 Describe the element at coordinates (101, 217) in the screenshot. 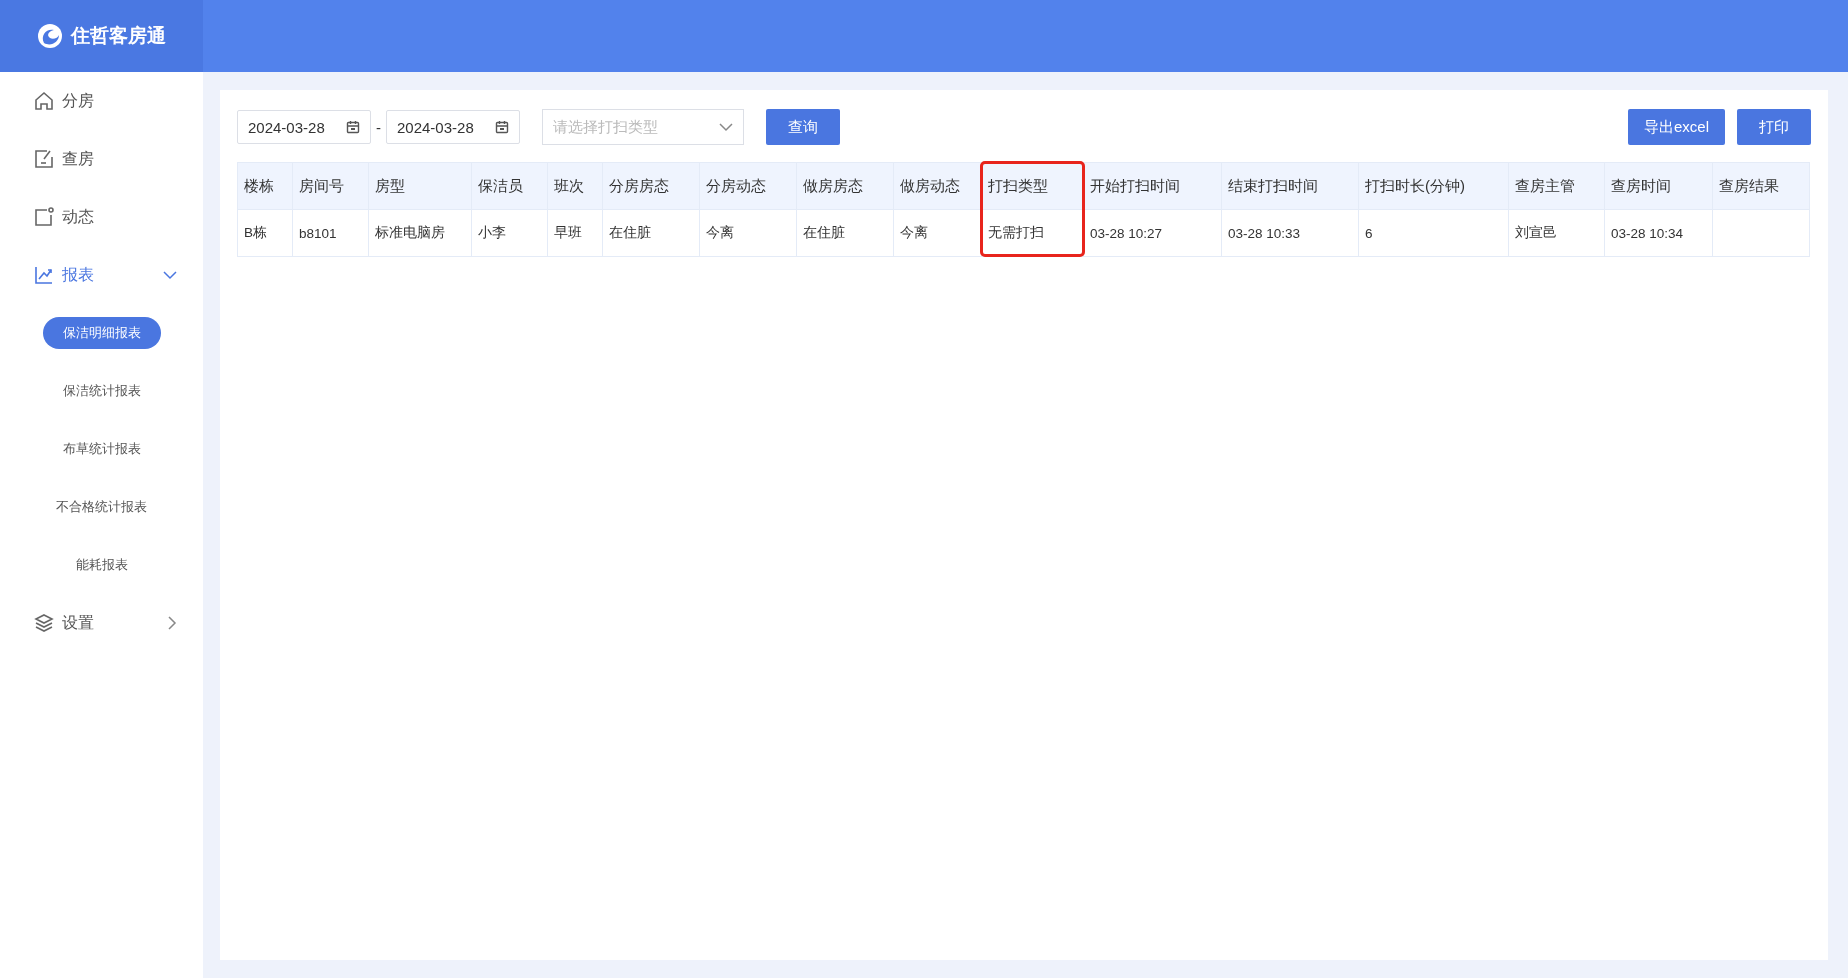

I see `sidebar-item: 动态` at that location.